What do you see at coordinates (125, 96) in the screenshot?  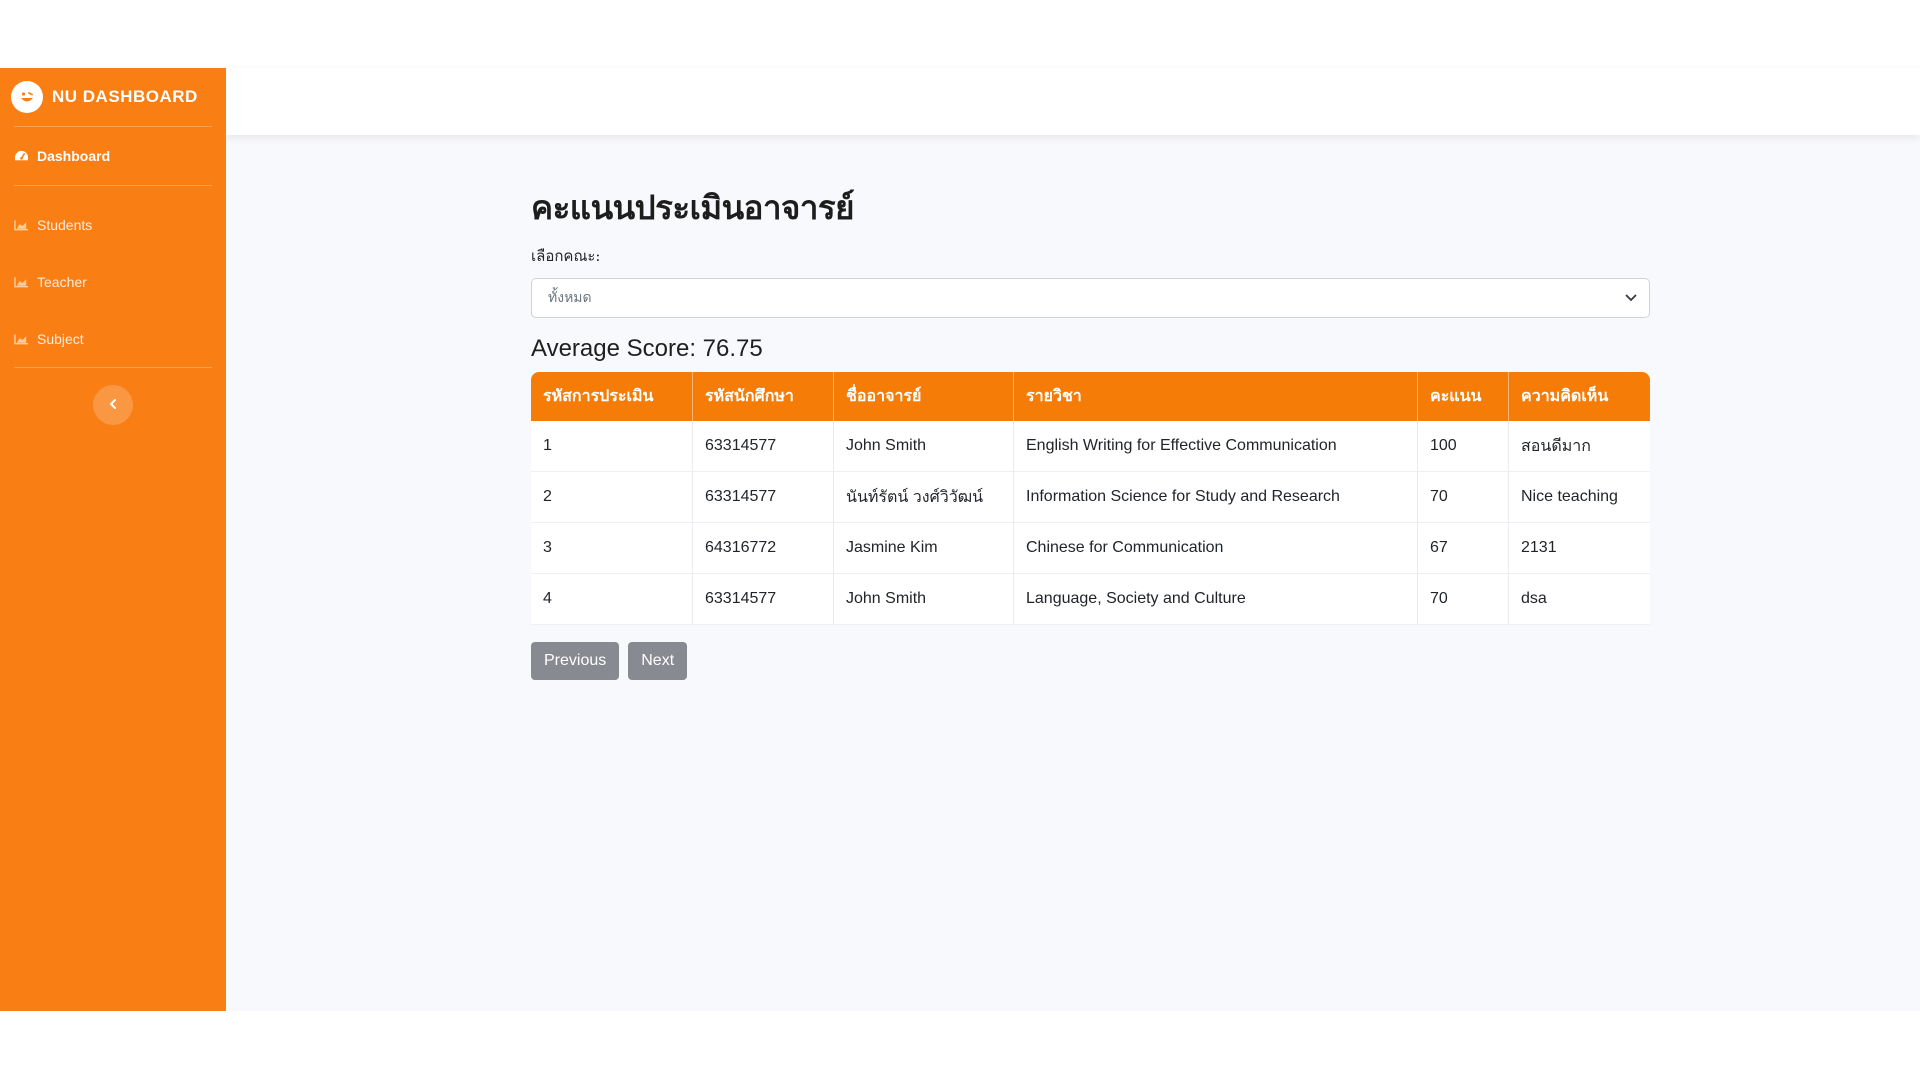 I see `brand-name: NU DASHBOARD` at bounding box center [125, 96].